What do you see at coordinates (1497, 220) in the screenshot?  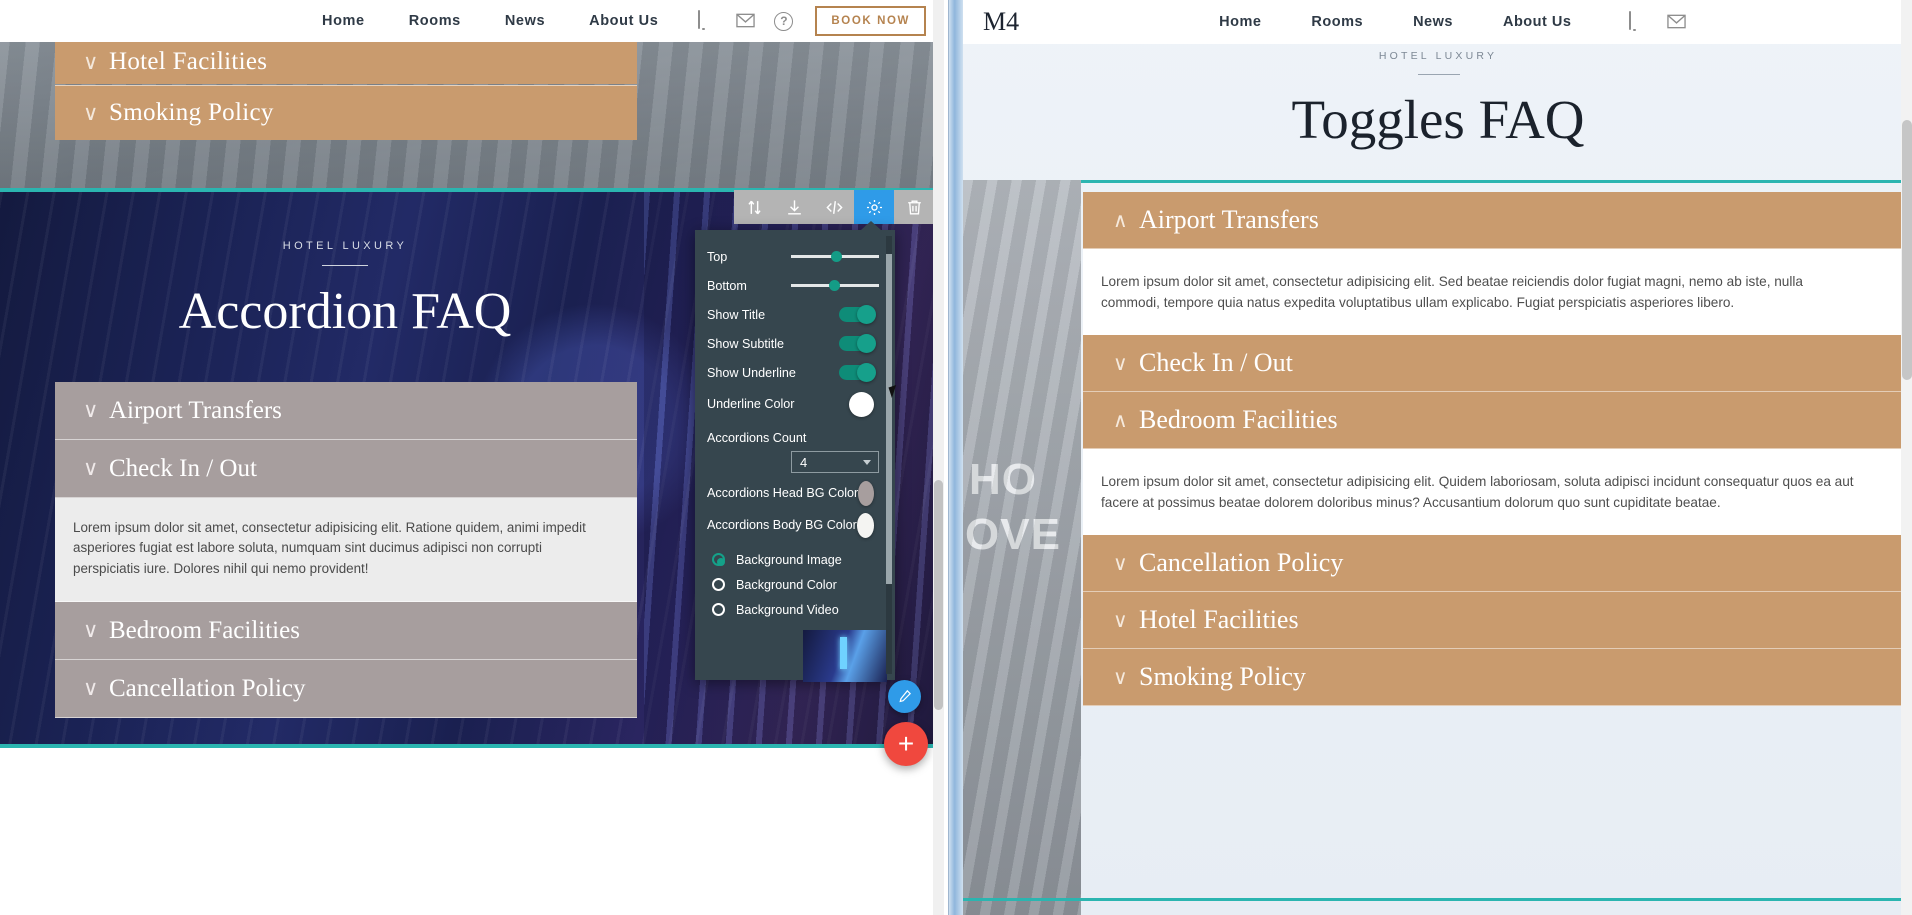 I see `accordion-header-airport-transfers: ∧ Airport Transfers` at bounding box center [1497, 220].